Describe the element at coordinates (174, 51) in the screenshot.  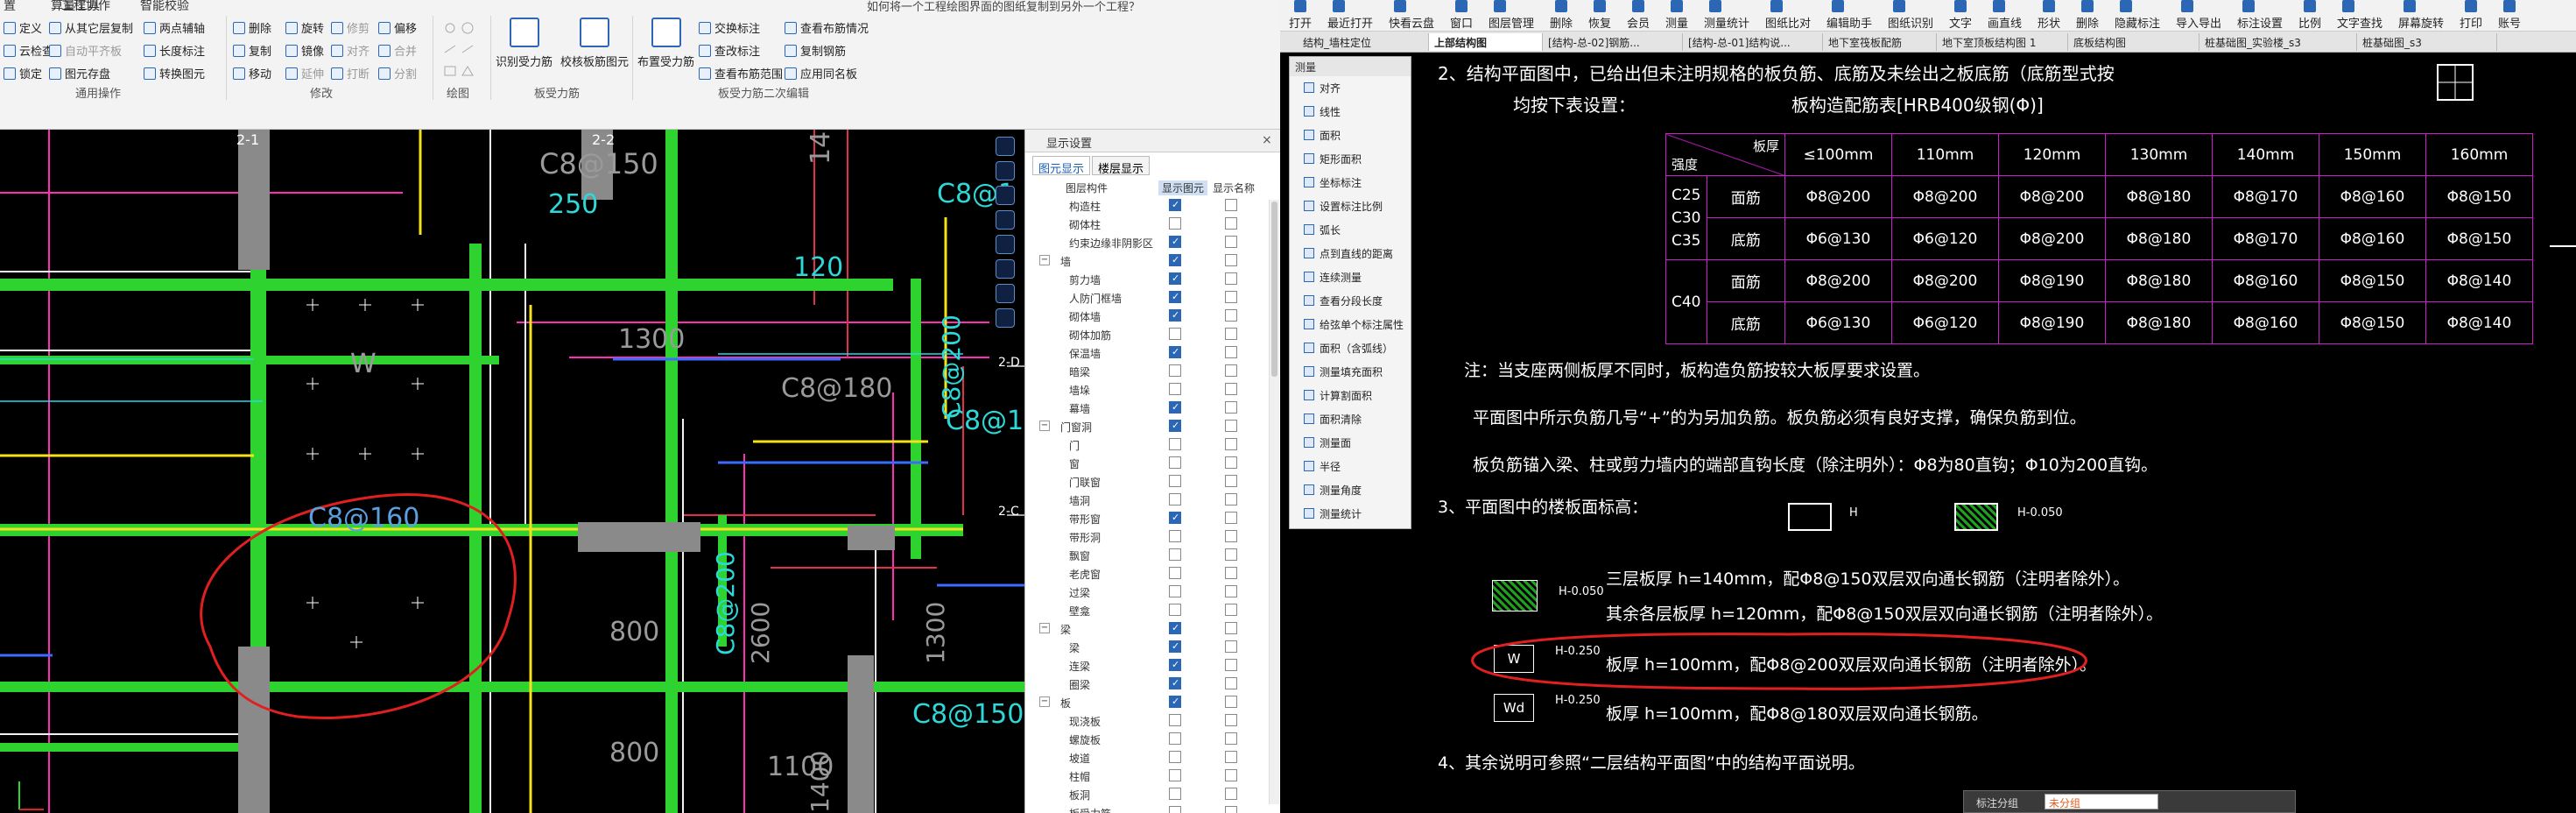
I see `length-dimension-button: 长度标注` at that location.